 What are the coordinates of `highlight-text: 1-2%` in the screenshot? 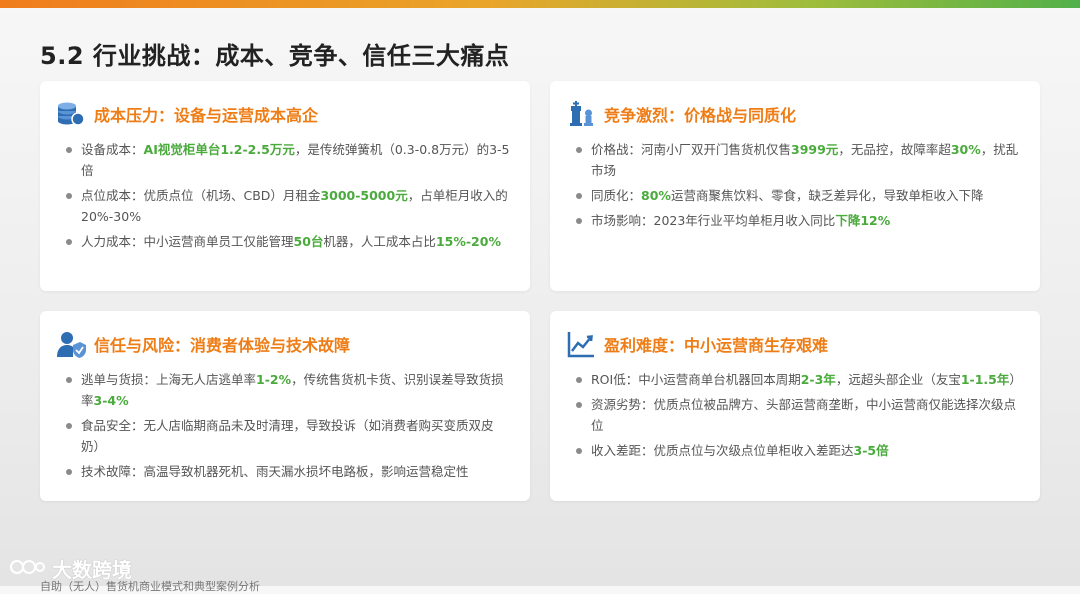 It's located at (274, 379).